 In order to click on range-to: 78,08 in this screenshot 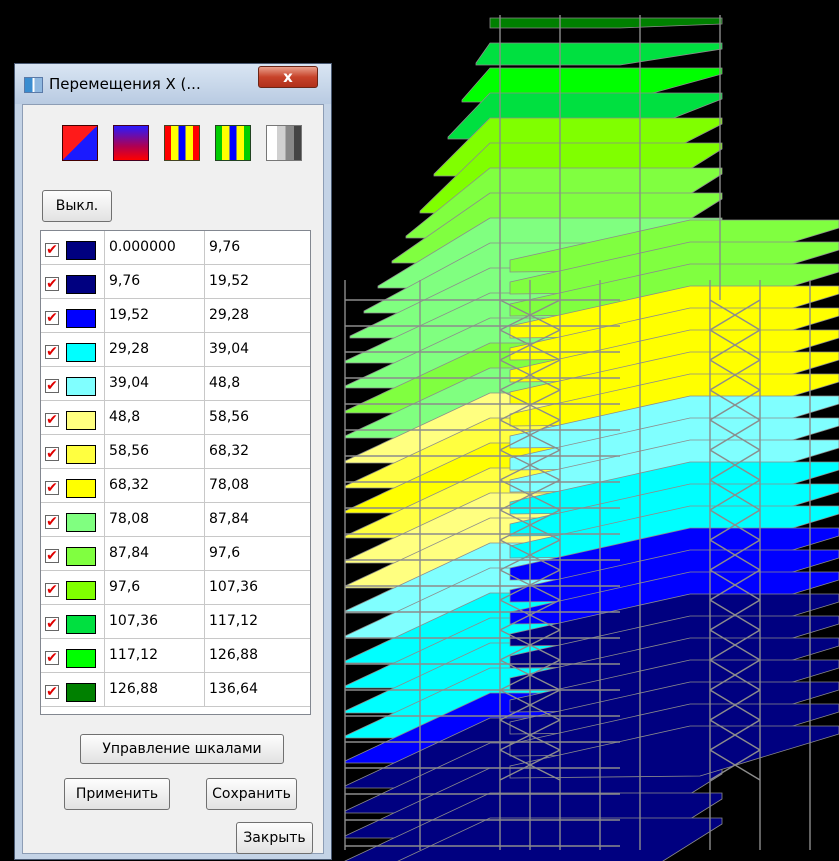, I will do `click(229, 485)`.